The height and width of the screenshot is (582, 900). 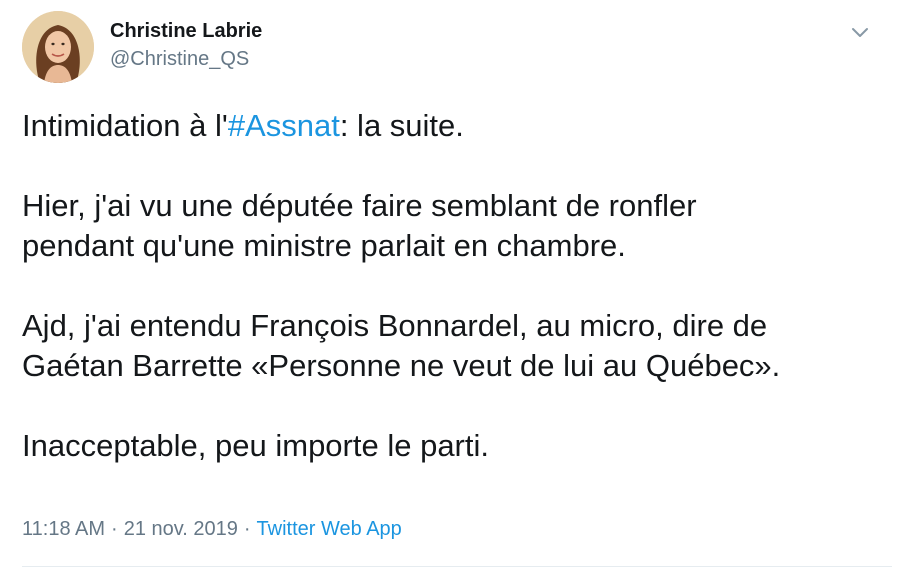 I want to click on tweet-text-segment: Intimidation à l', so click(x=125, y=125).